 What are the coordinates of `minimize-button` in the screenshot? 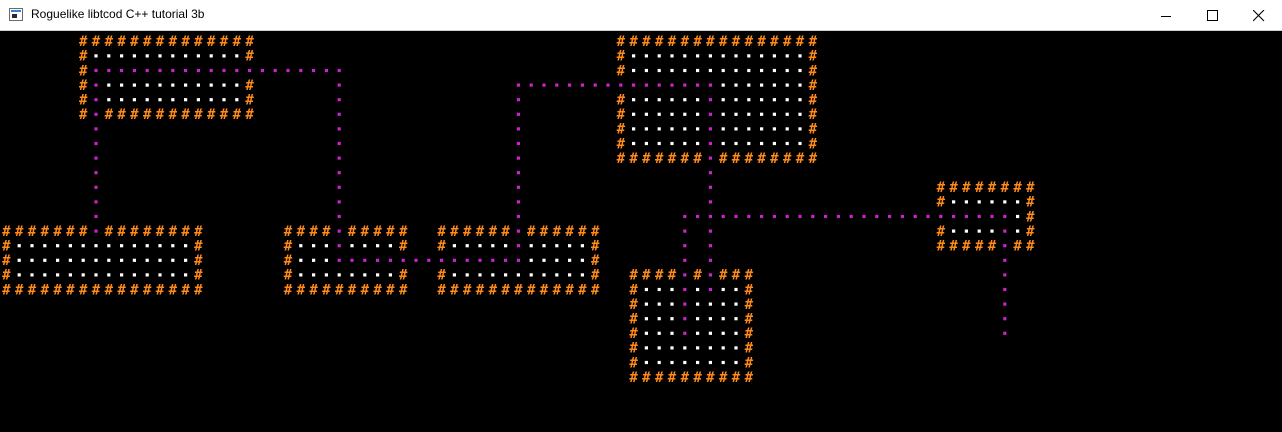 It's located at (1167, 15).